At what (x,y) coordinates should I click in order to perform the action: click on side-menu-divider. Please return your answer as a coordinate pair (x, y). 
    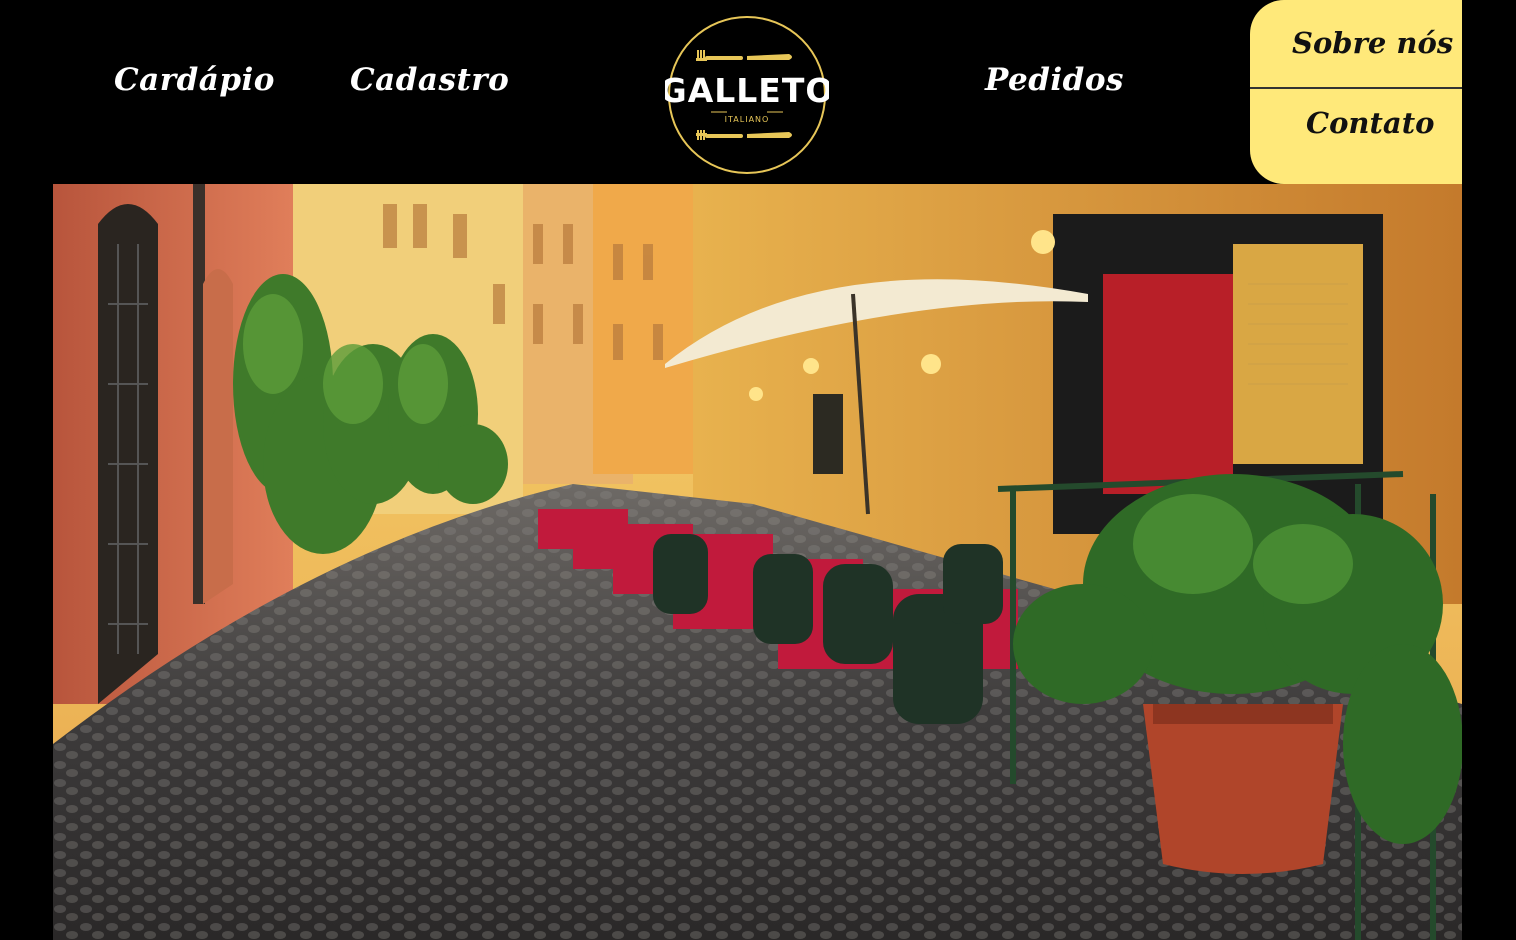
    Looking at the image, I should click on (1356, 88).